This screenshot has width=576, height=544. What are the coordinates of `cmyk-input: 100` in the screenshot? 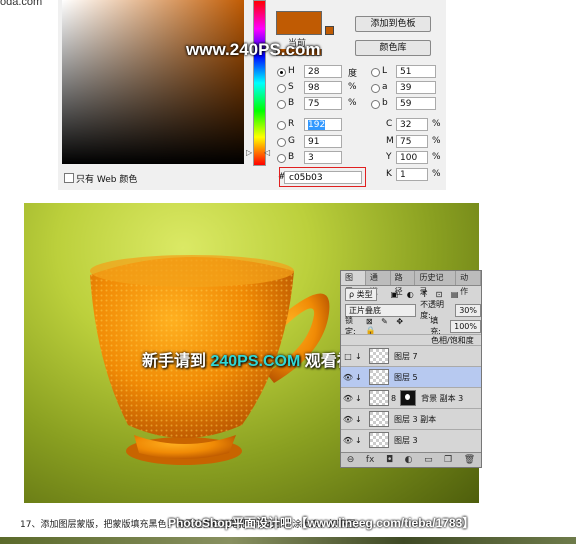 It's located at (412, 157).